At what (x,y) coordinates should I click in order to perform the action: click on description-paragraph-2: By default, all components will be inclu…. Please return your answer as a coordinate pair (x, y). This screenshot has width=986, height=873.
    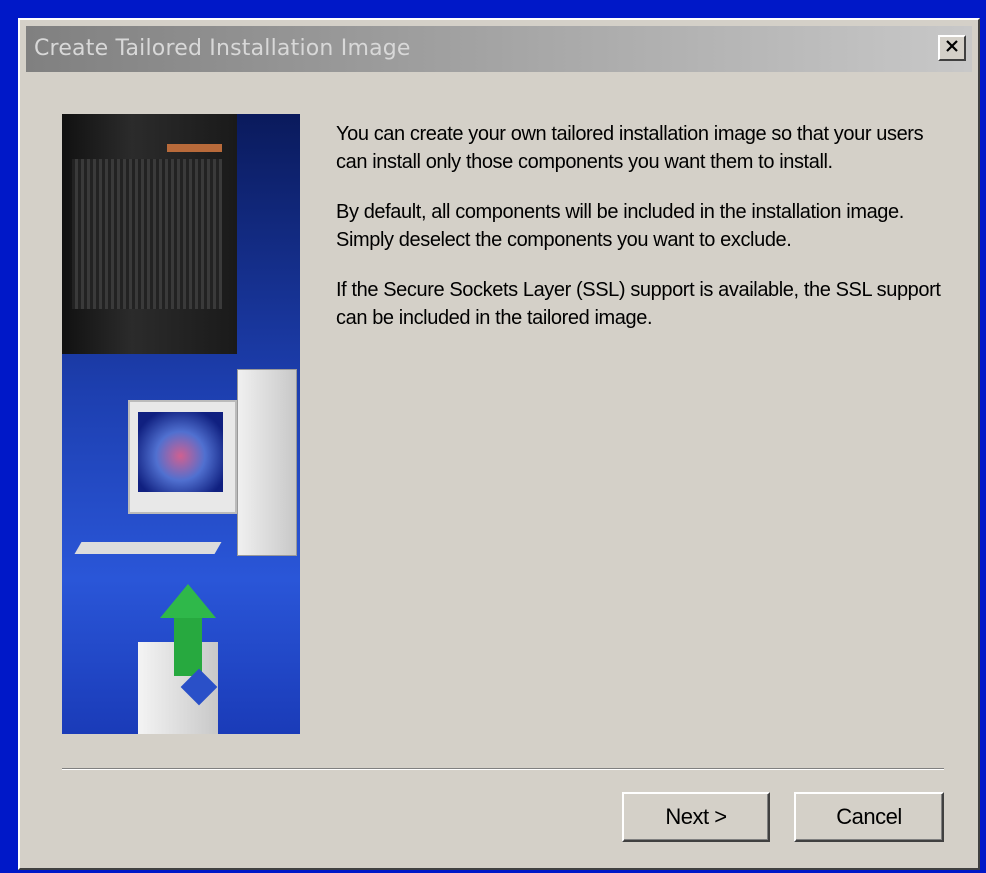
    Looking at the image, I should click on (620, 226).